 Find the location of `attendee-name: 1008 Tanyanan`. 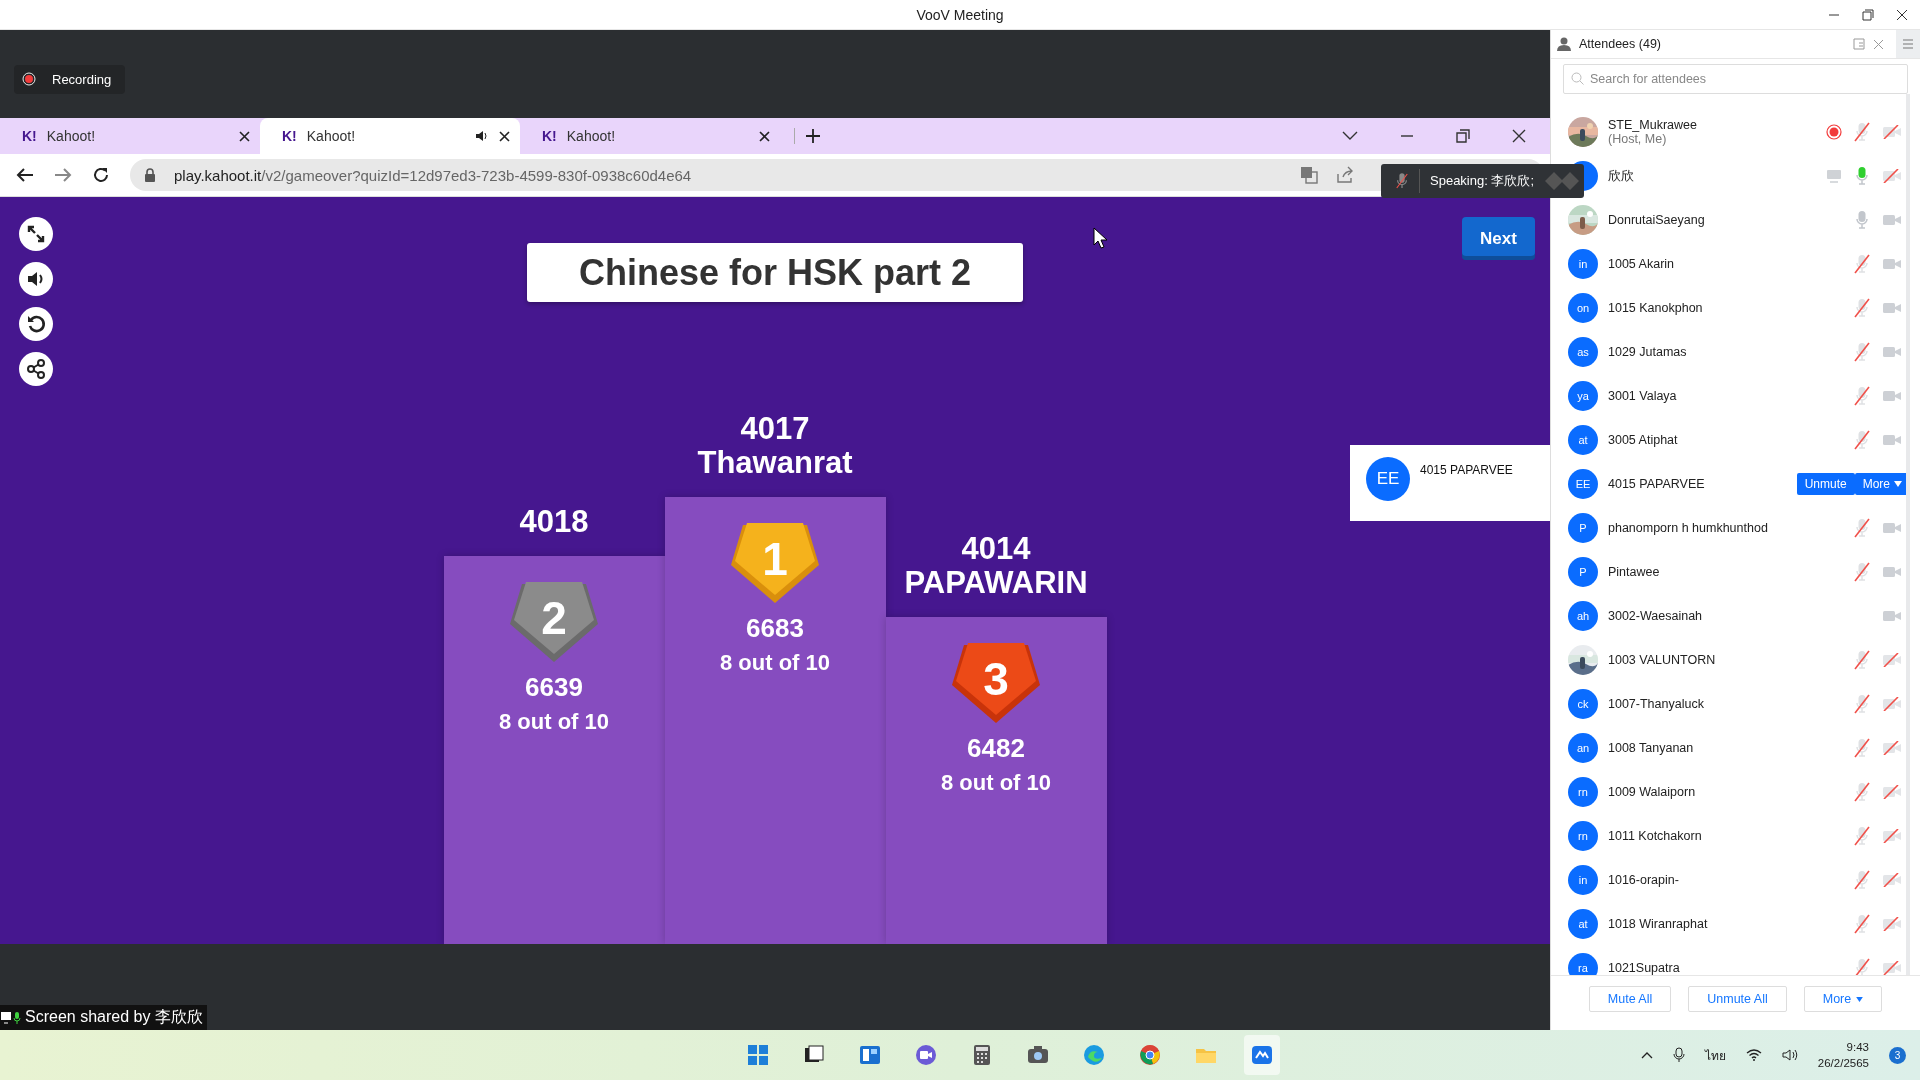

attendee-name: 1008 Tanyanan is located at coordinates (1651, 748).